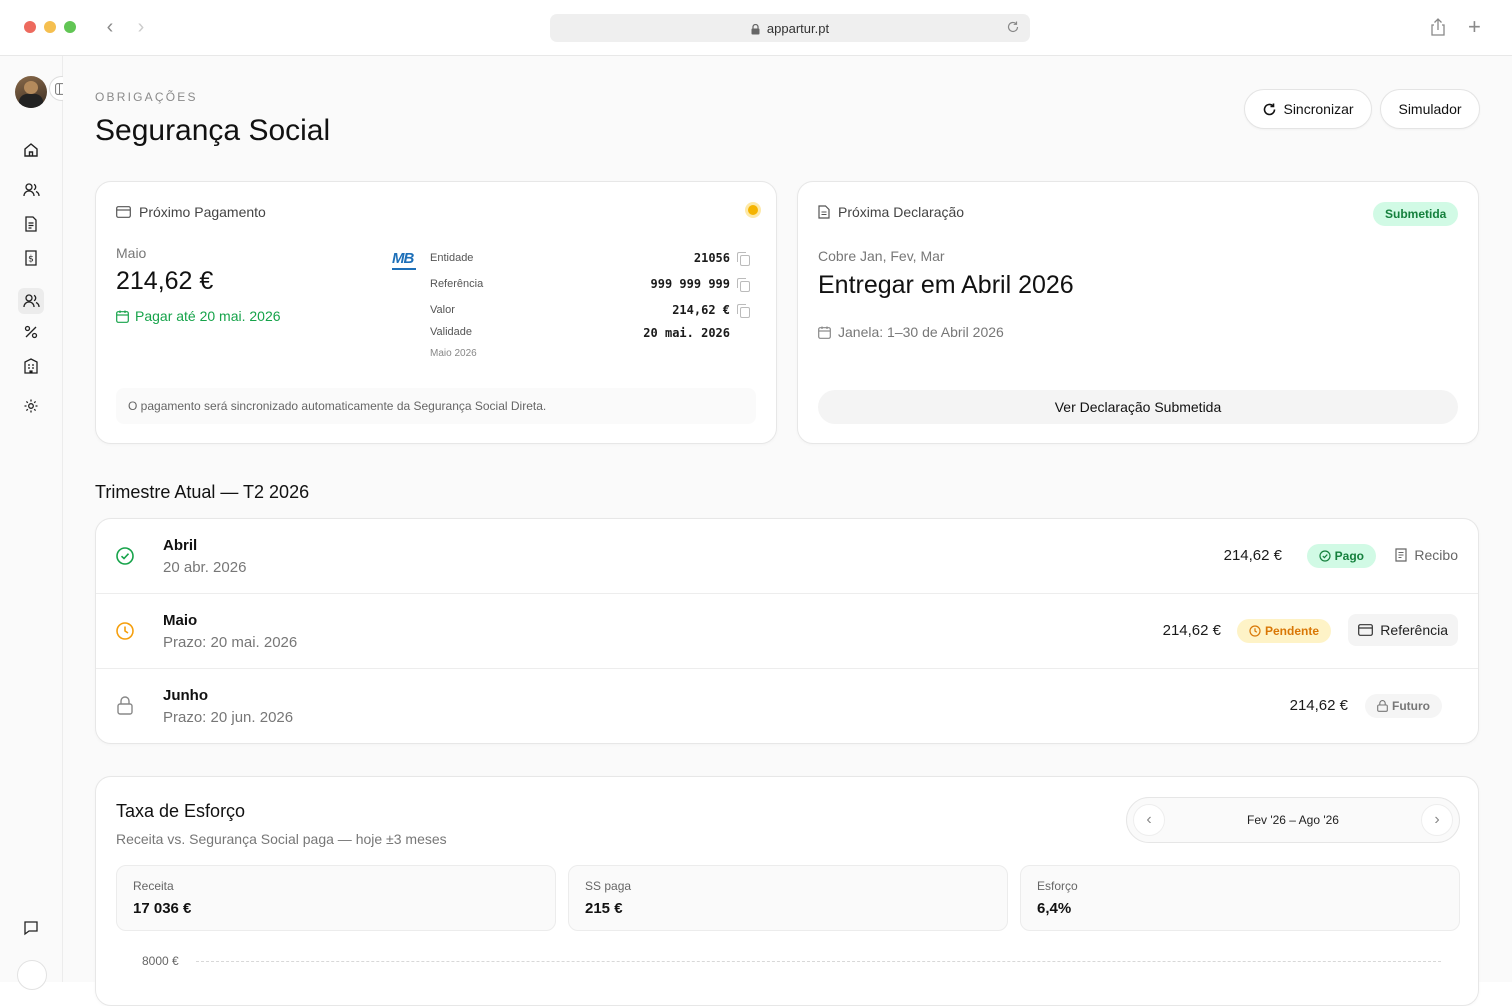  Describe the element at coordinates (1411, 706) in the screenshot. I see `future-badge-label: Futuro` at that location.